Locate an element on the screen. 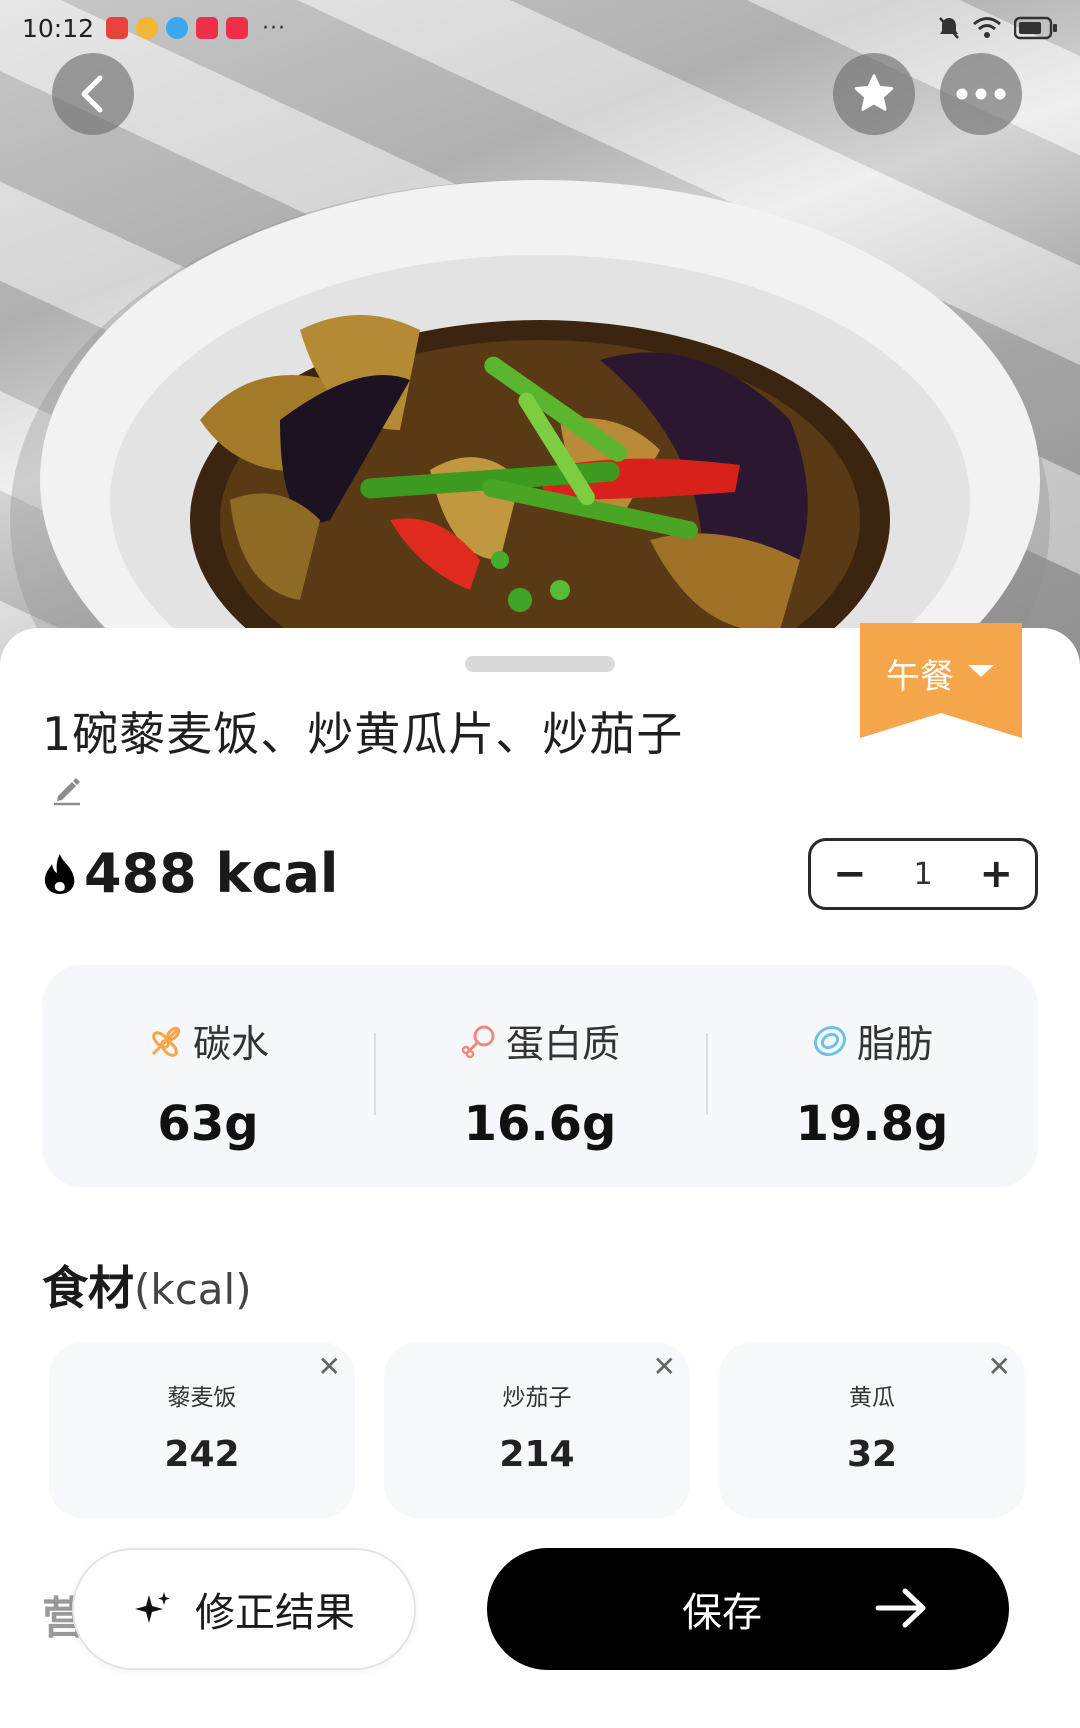 The height and width of the screenshot is (1728, 1080). drumstick-icon is located at coordinates (478, 1041).